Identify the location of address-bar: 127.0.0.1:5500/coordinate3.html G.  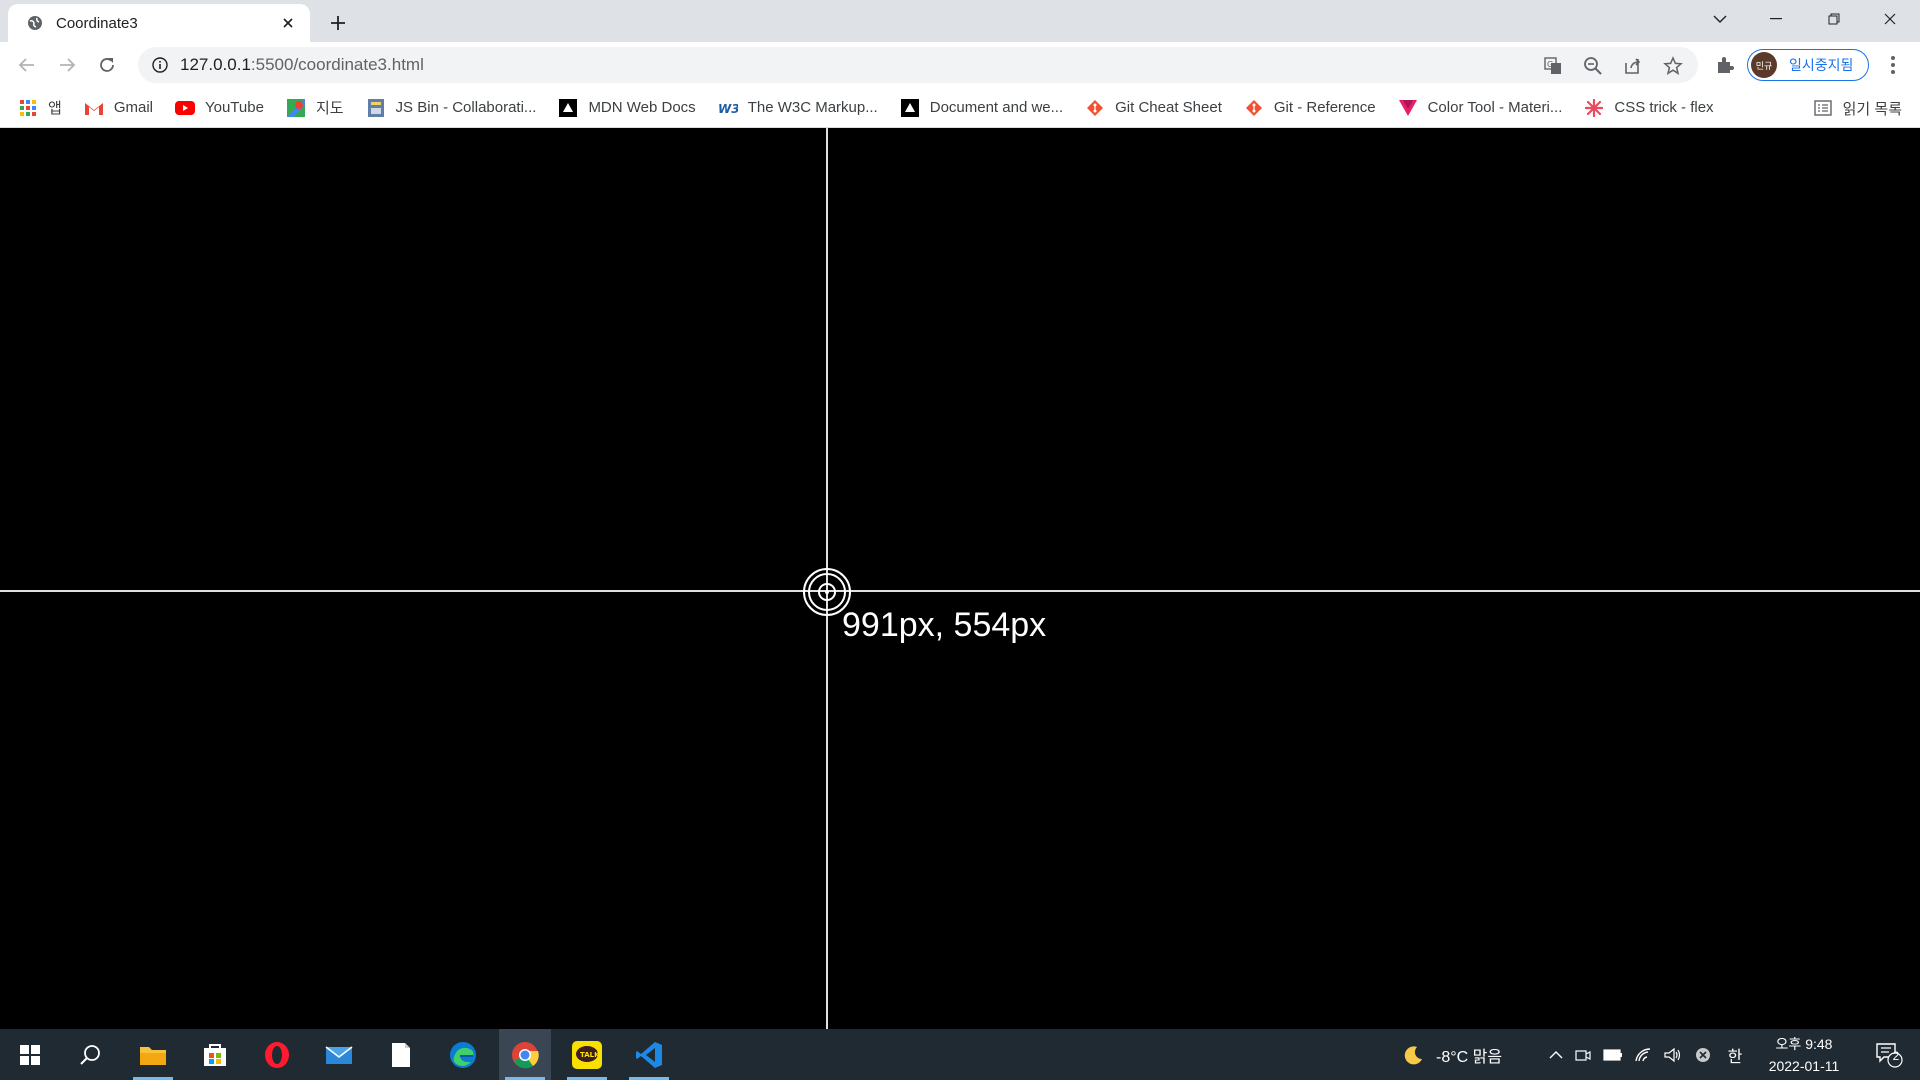
(918, 65).